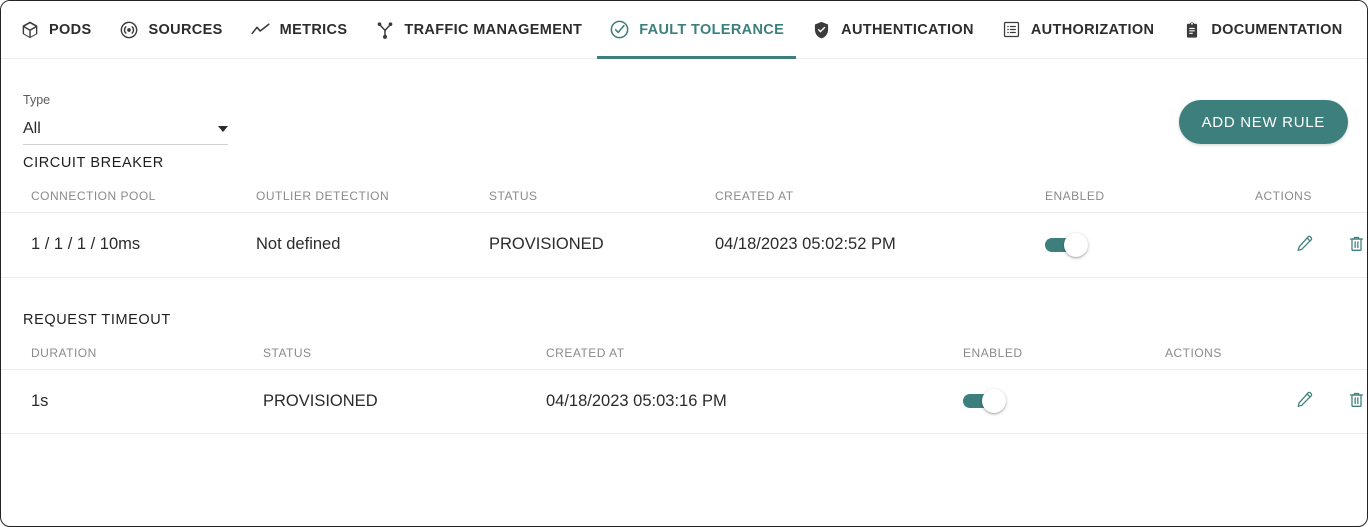  I want to click on shield-check-icon, so click(821, 29).